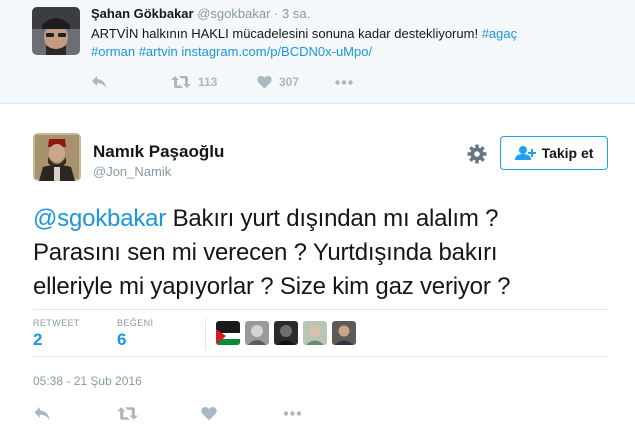 The width and height of the screenshot is (635, 429). Describe the element at coordinates (289, 82) in the screenshot. I see `like-count: 307` at that location.